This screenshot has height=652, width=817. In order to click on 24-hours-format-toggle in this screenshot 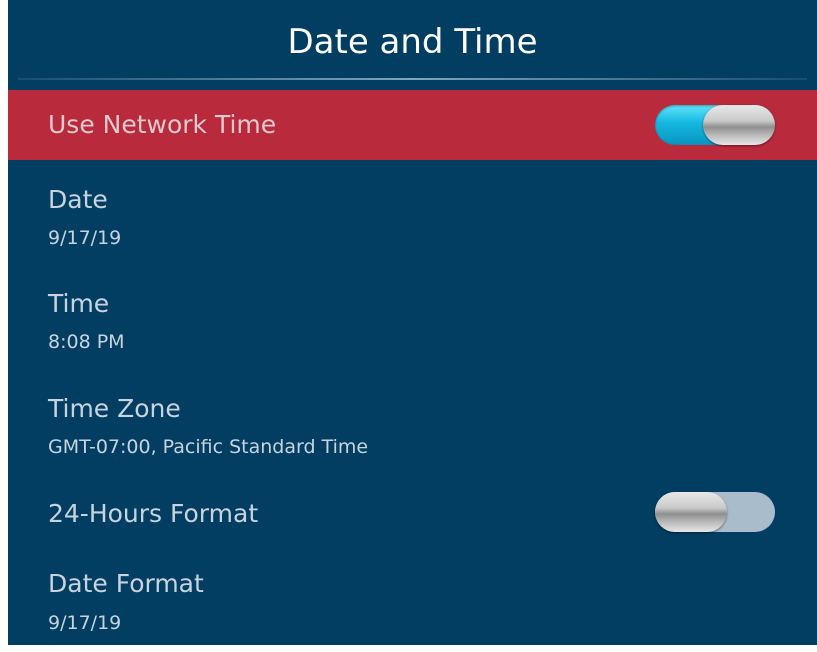, I will do `click(715, 512)`.